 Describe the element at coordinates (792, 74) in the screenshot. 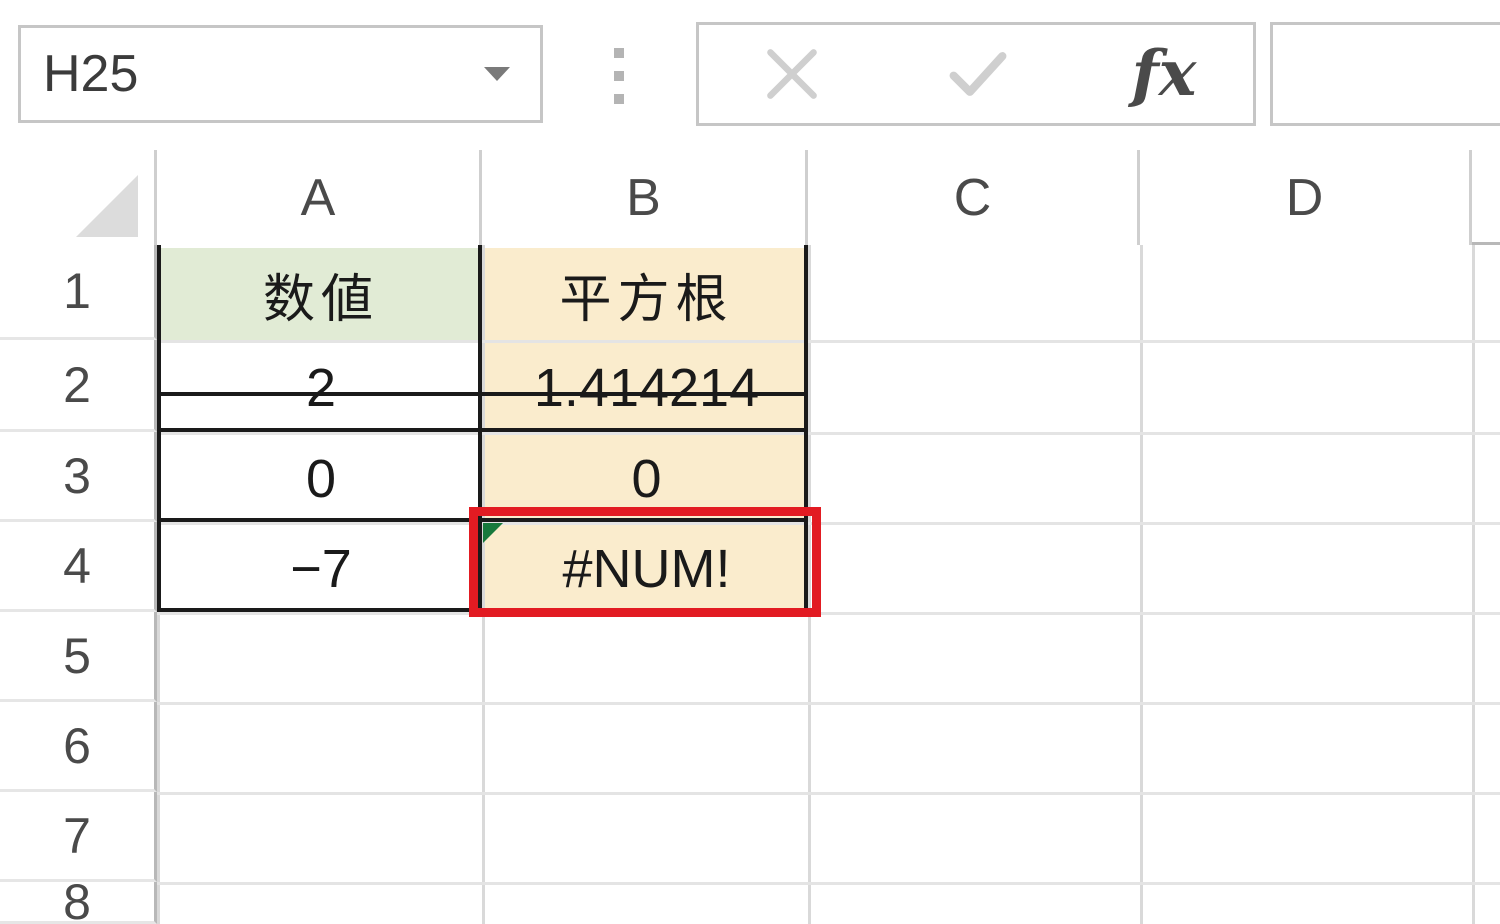

I see `cancel-button` at that location.